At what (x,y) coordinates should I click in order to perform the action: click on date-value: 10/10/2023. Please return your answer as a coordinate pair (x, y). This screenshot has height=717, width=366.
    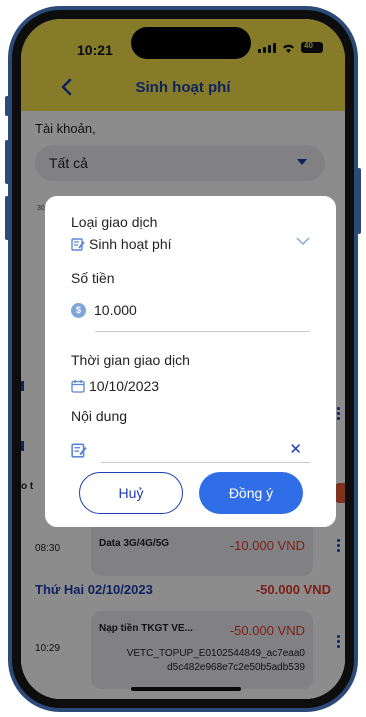
    Looking at the image, I should click on (124, 386).